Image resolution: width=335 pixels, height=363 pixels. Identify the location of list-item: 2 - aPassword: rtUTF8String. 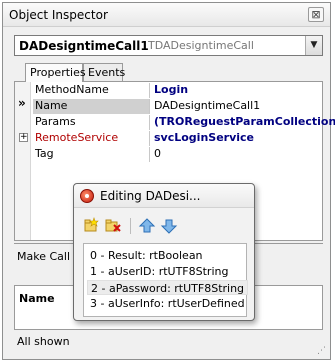
(168, 287).